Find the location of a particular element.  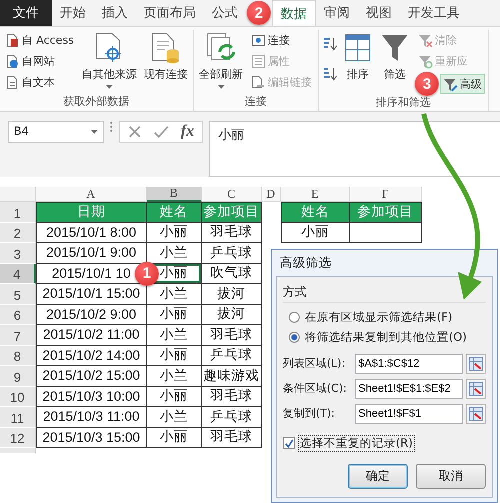

insert-function-button: fx is located at coordinates (187, 132).